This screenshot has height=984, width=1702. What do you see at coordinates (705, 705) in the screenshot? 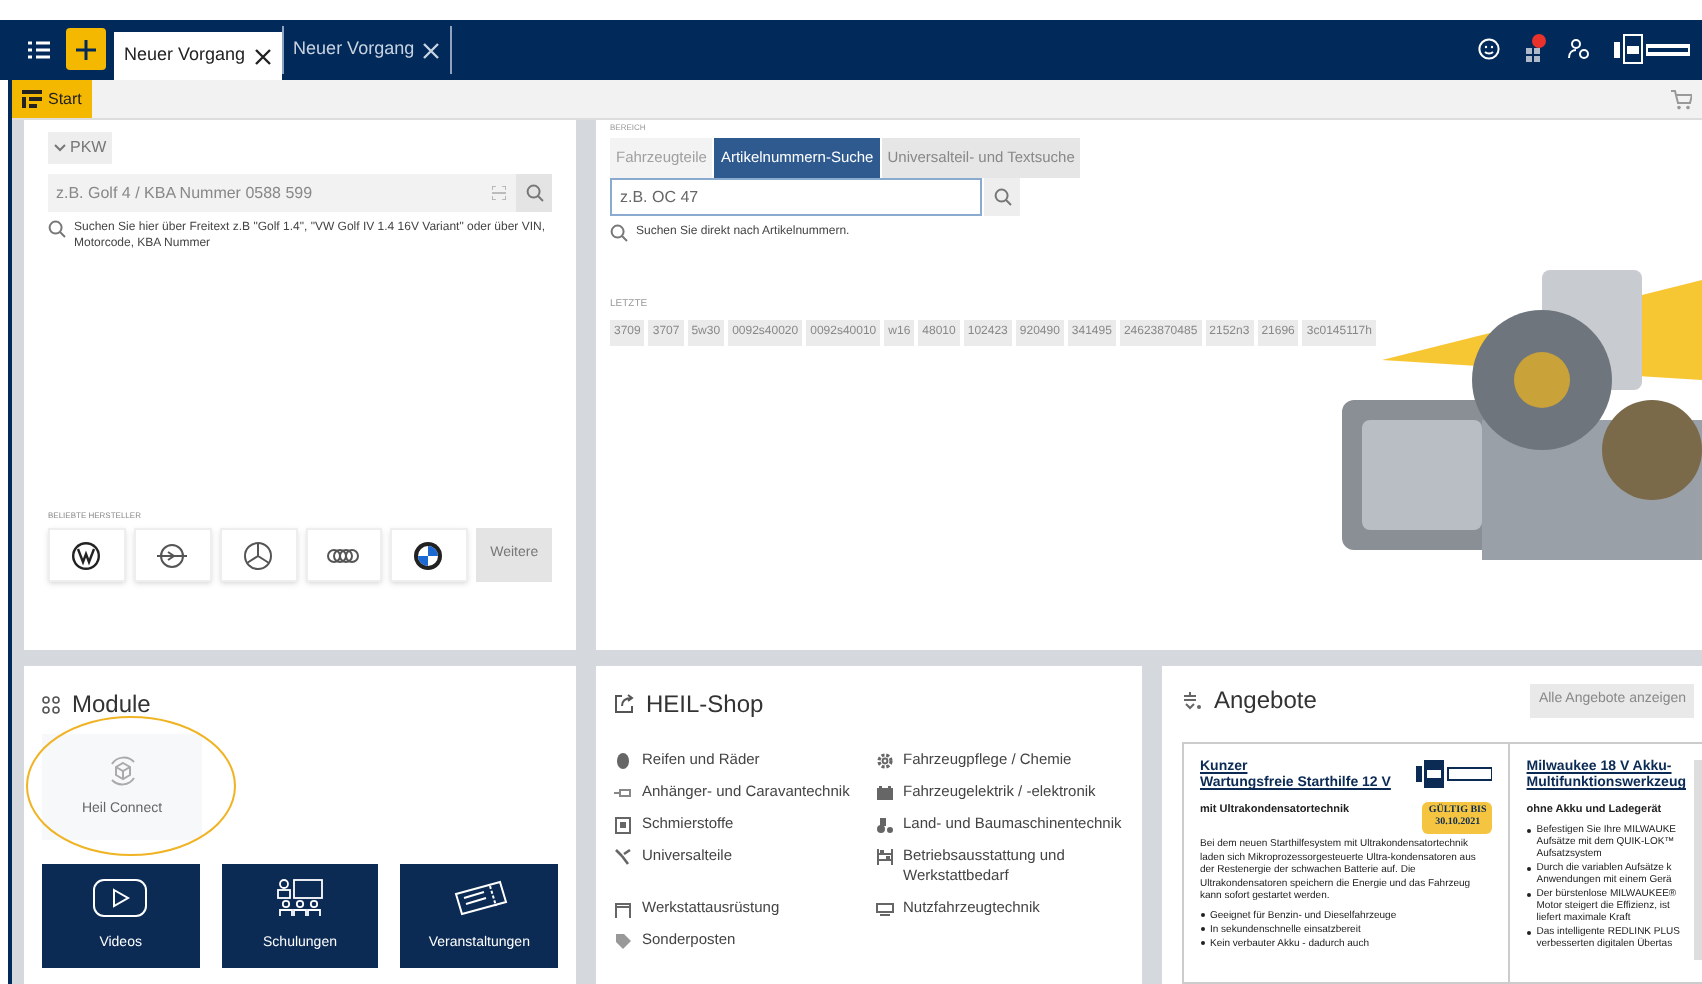
I see `card-title: HEIL-Shop` at bounding box center [705, 705].